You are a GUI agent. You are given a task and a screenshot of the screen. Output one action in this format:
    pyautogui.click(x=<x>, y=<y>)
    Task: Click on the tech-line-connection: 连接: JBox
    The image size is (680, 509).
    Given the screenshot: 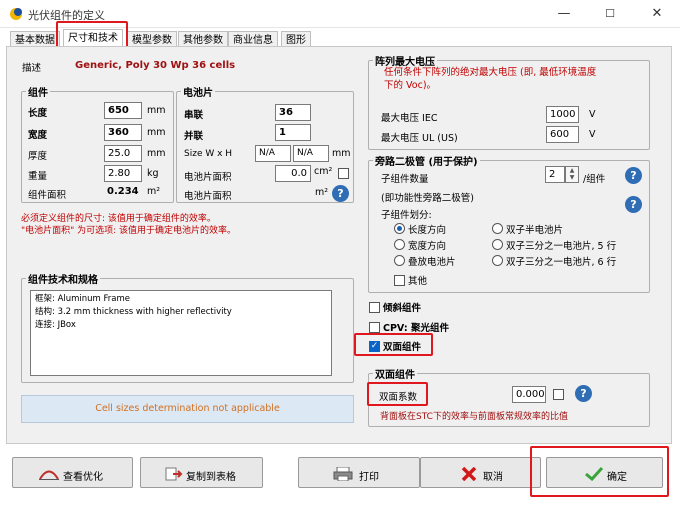 What is the action you would take?
    pyautogui.click(x=55, y=325)
    